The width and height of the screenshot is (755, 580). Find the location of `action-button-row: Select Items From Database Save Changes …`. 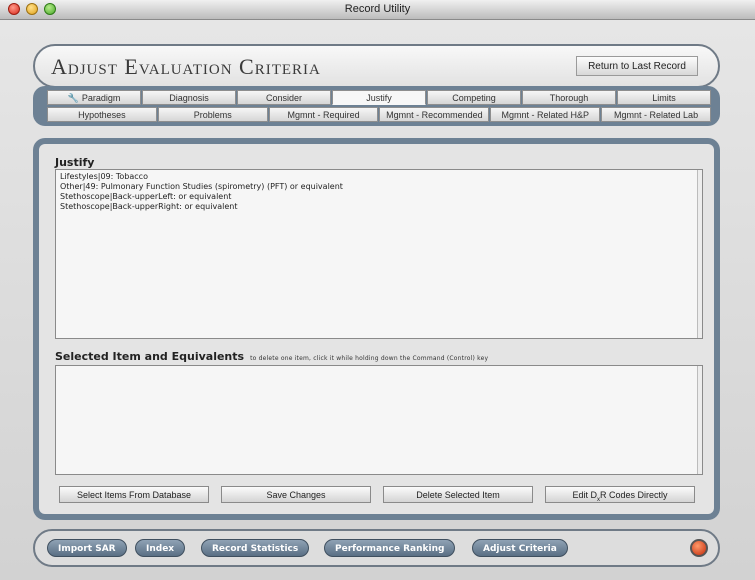

action-button-row: Select Items From Database Save Changes … is located at coordinates (377, 494).